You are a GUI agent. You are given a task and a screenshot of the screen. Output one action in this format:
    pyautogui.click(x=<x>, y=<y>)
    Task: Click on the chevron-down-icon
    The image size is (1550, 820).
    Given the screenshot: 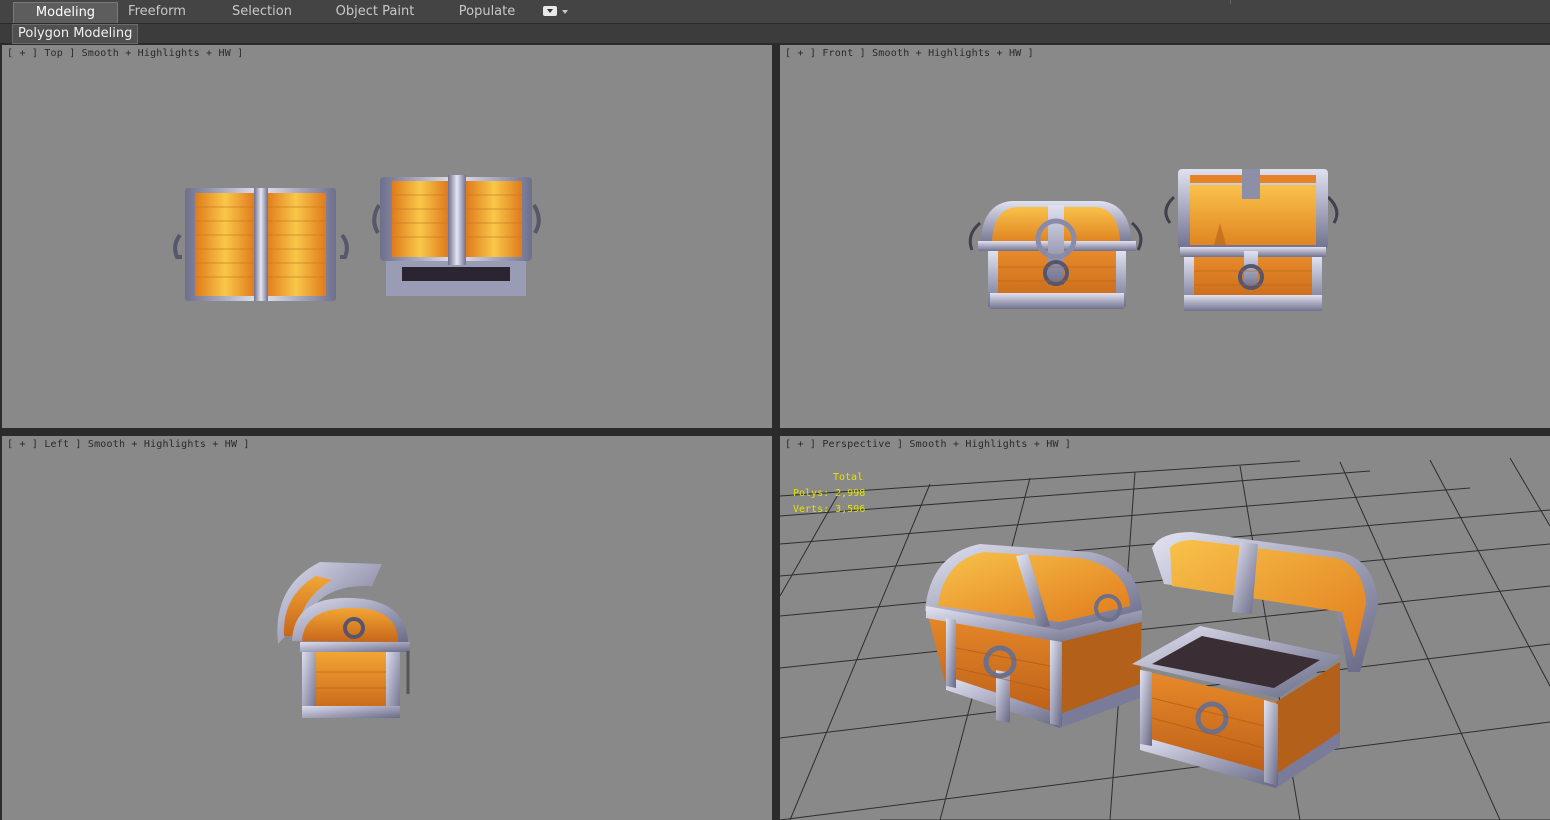 What is the action you would take?
    pyautogui.click(x=565, y=12)
    